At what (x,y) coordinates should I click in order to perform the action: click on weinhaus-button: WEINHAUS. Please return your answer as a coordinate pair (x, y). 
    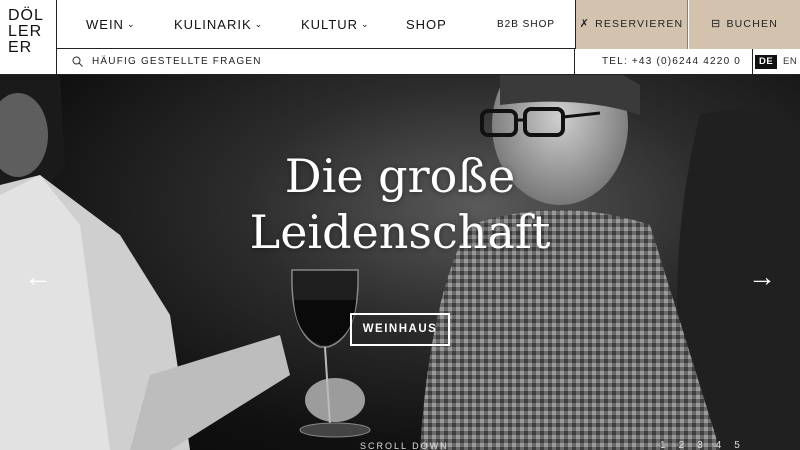
    Looking at the image, I should click on (400, 329).